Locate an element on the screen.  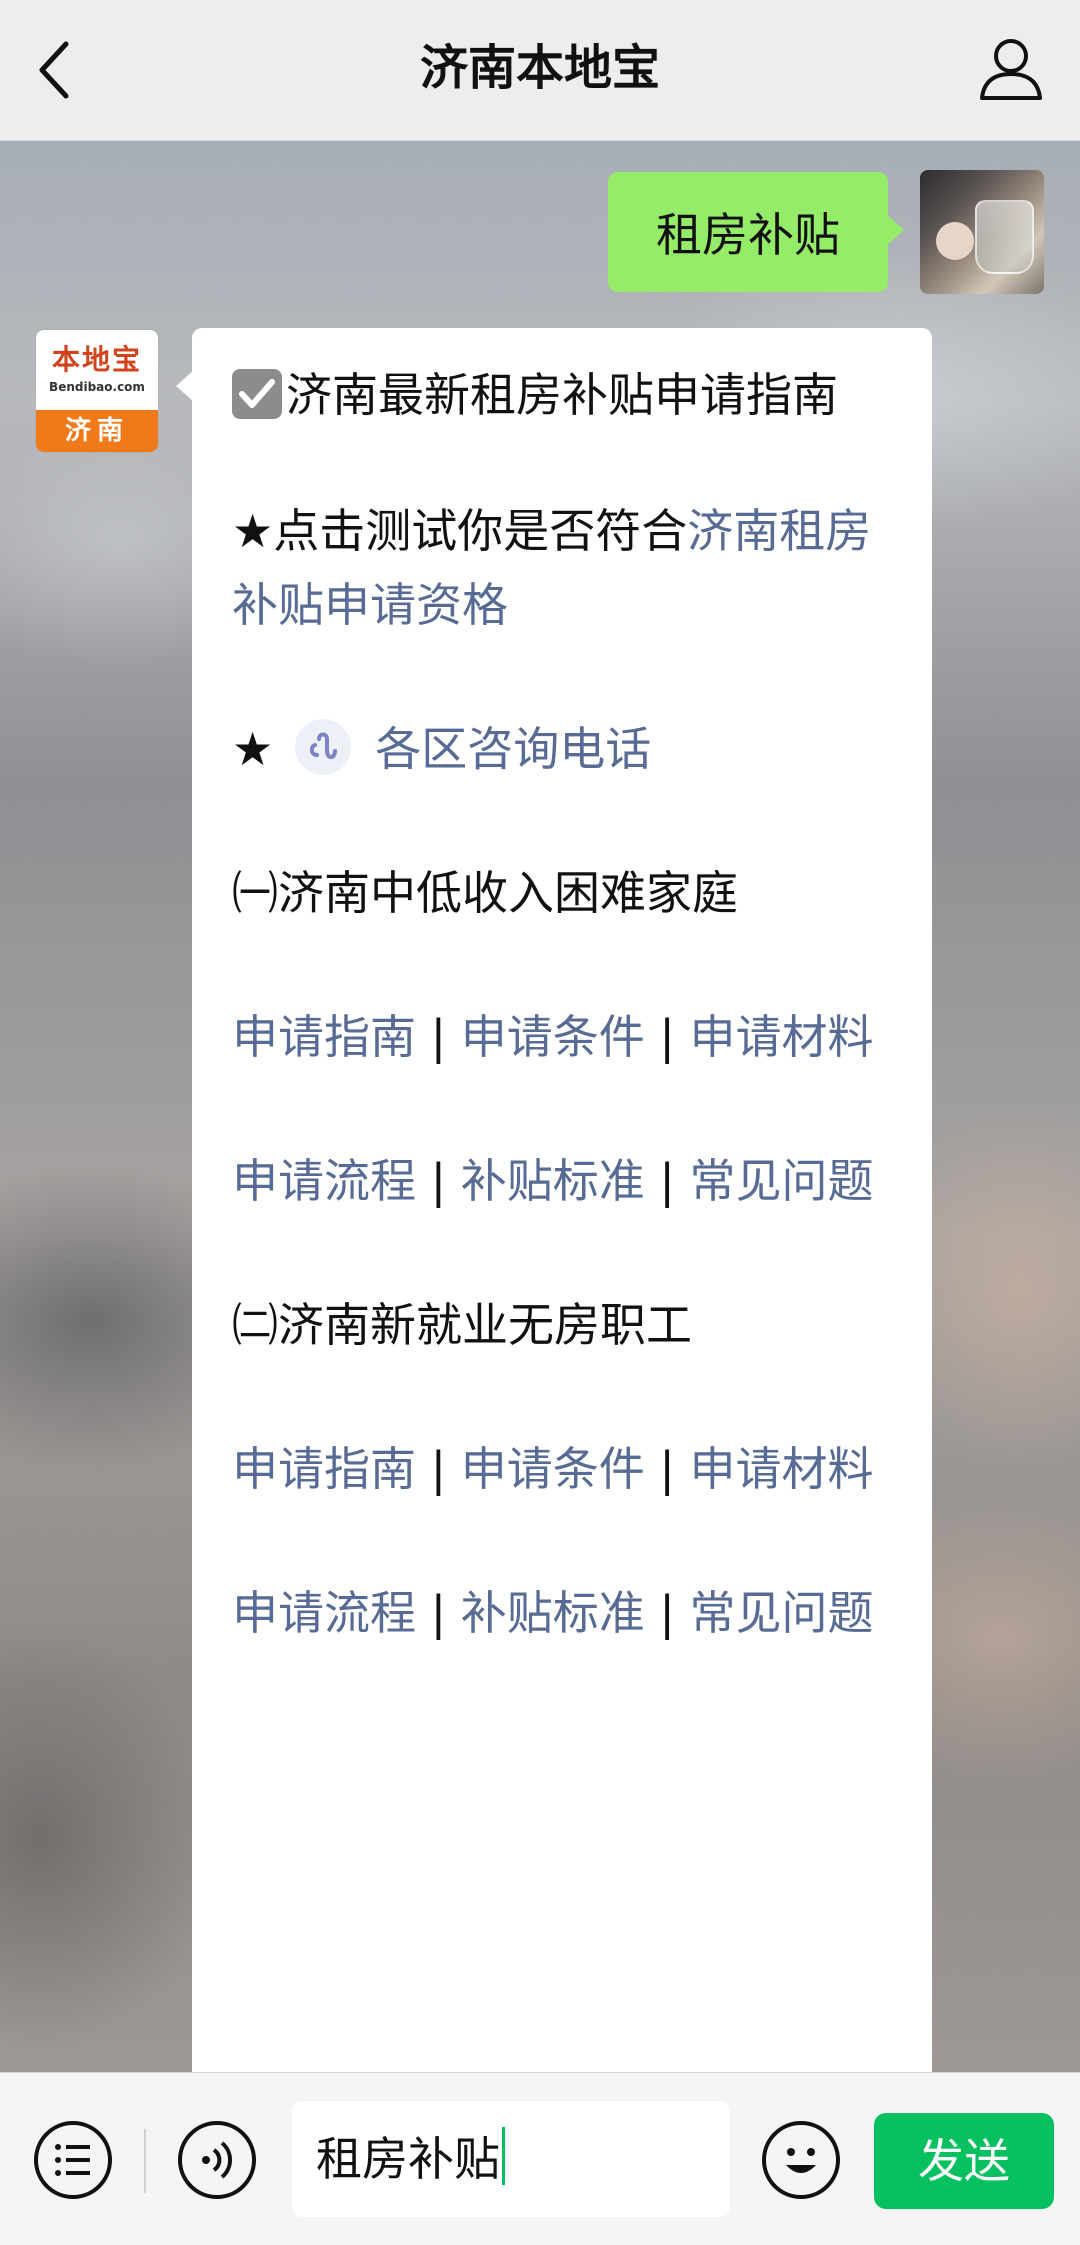
section1-title: ㈠济南中低收入困难家庭 is located at coordinates (485, 893).